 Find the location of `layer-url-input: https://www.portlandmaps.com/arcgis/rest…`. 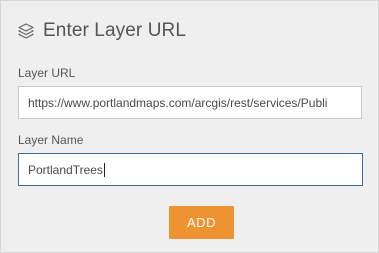

layer-url-input: https://www.portlandmaps.com/arcgis/rest… is located at coordinates (190, 102).